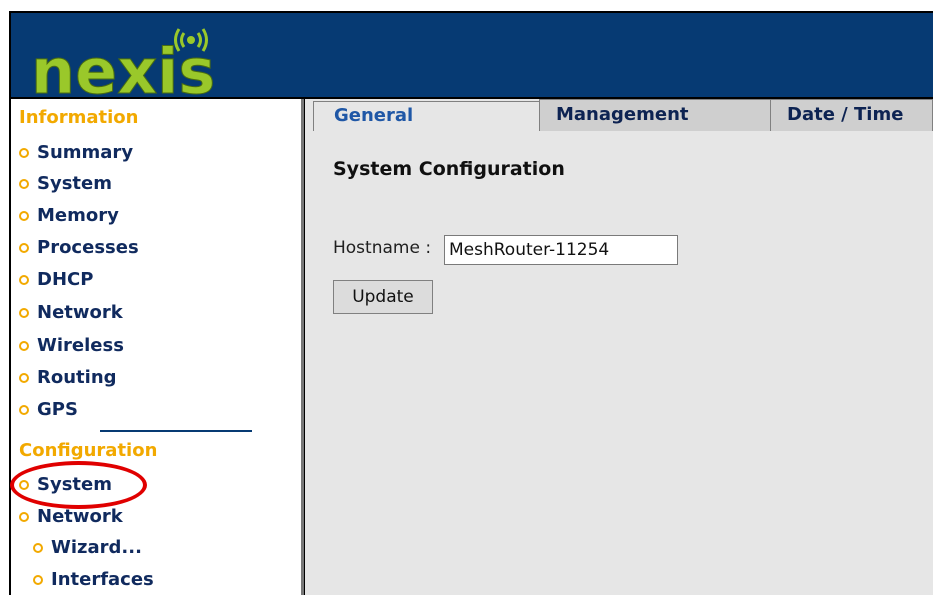 This screenshot has width=933, height=595. I want to click on sidebar-item-label: Routing, so click(77, 377).